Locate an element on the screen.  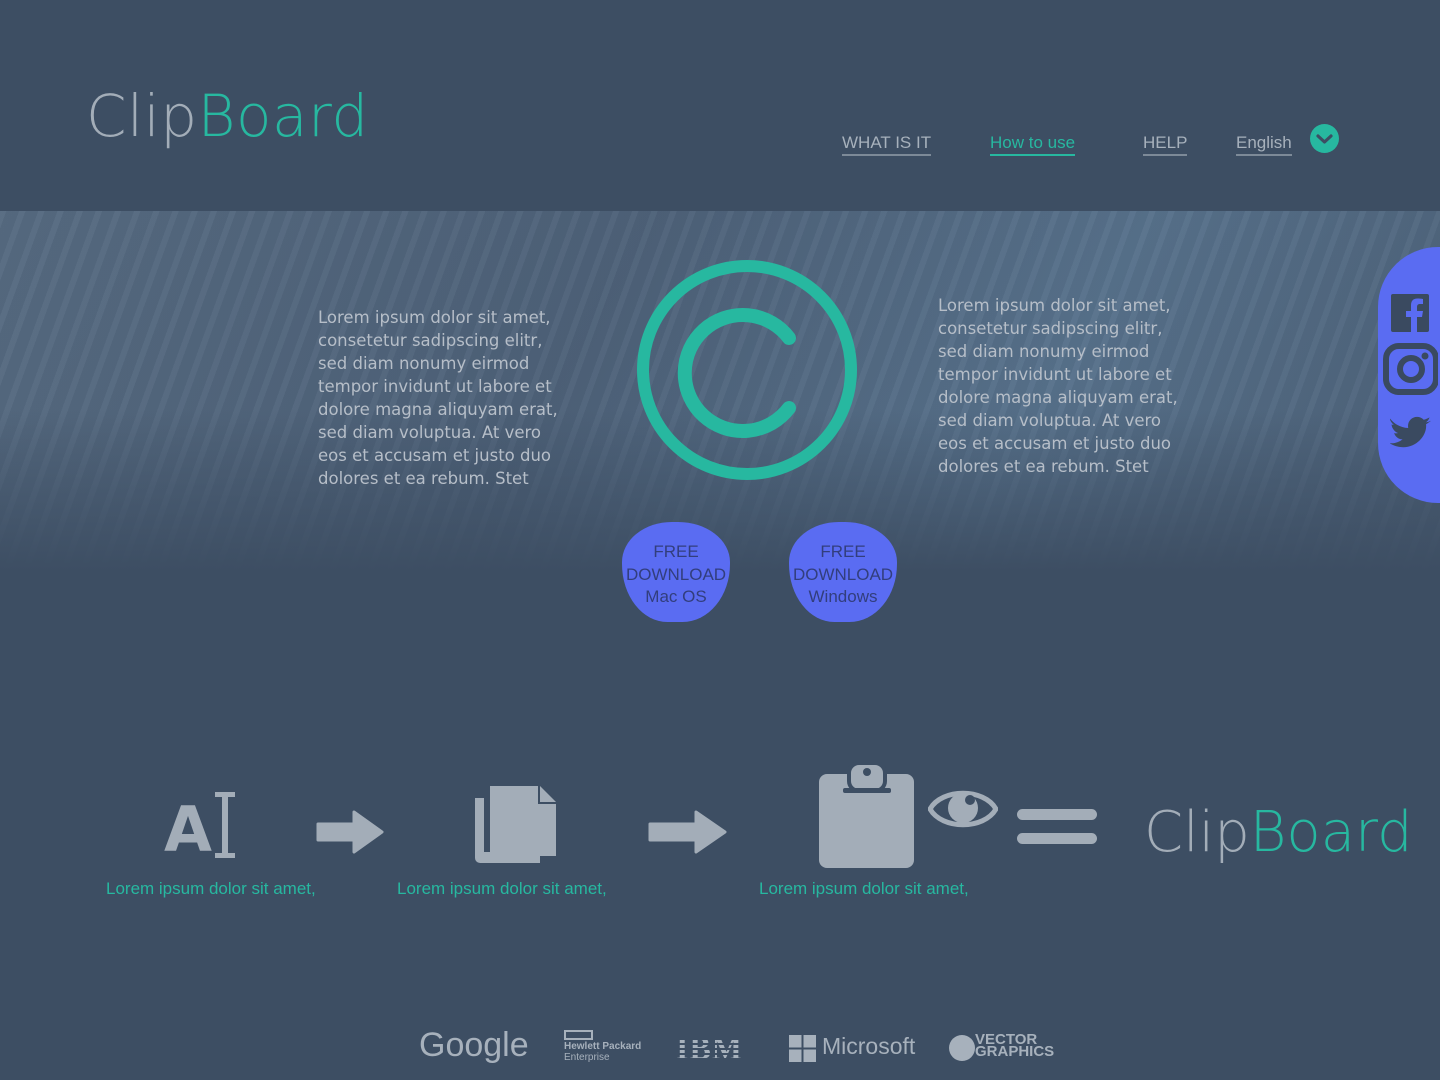
hpe-rectangle-icon is located at coordinates (578, 1035).